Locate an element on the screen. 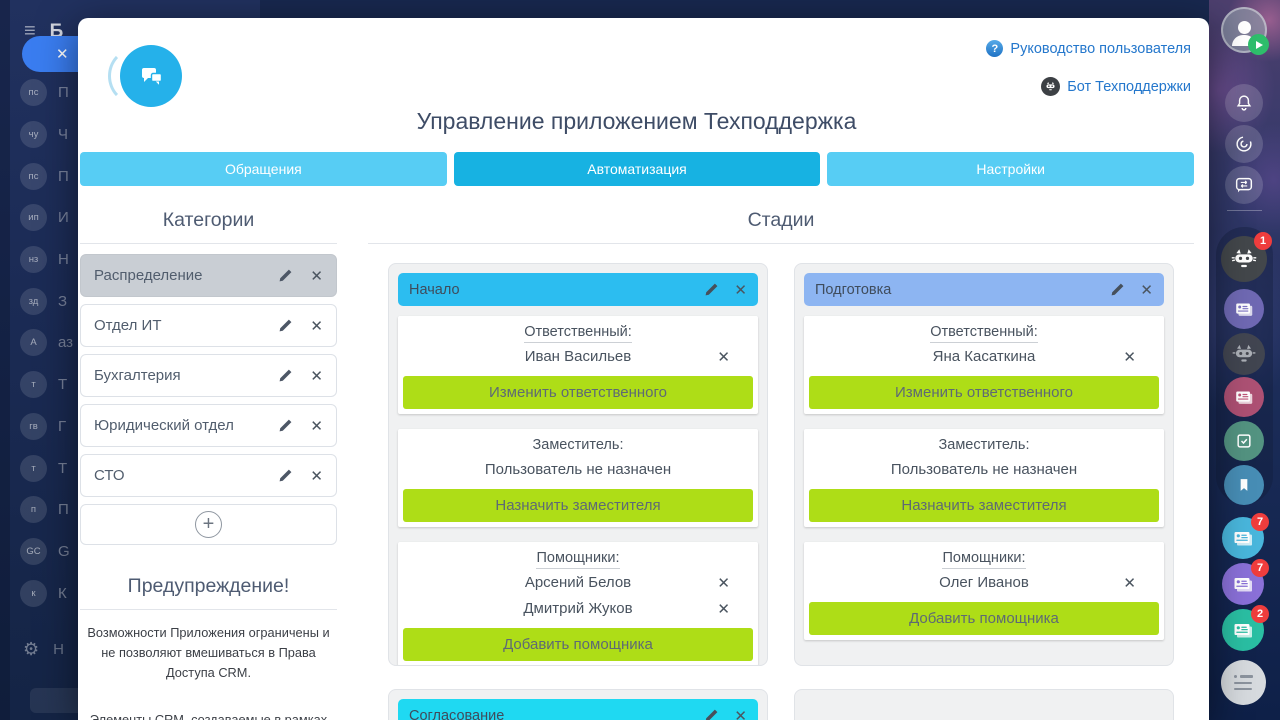 The width and height of the screenshot is (1280, 720). user-avatar is located at coordinates (1245, 31).